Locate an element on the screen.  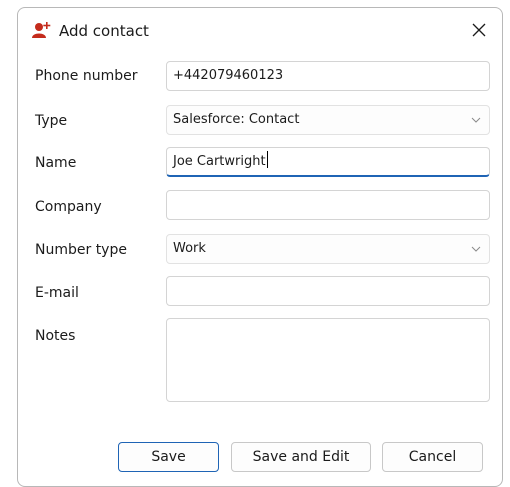
person-add-icon is located at coordinates (42, 30).